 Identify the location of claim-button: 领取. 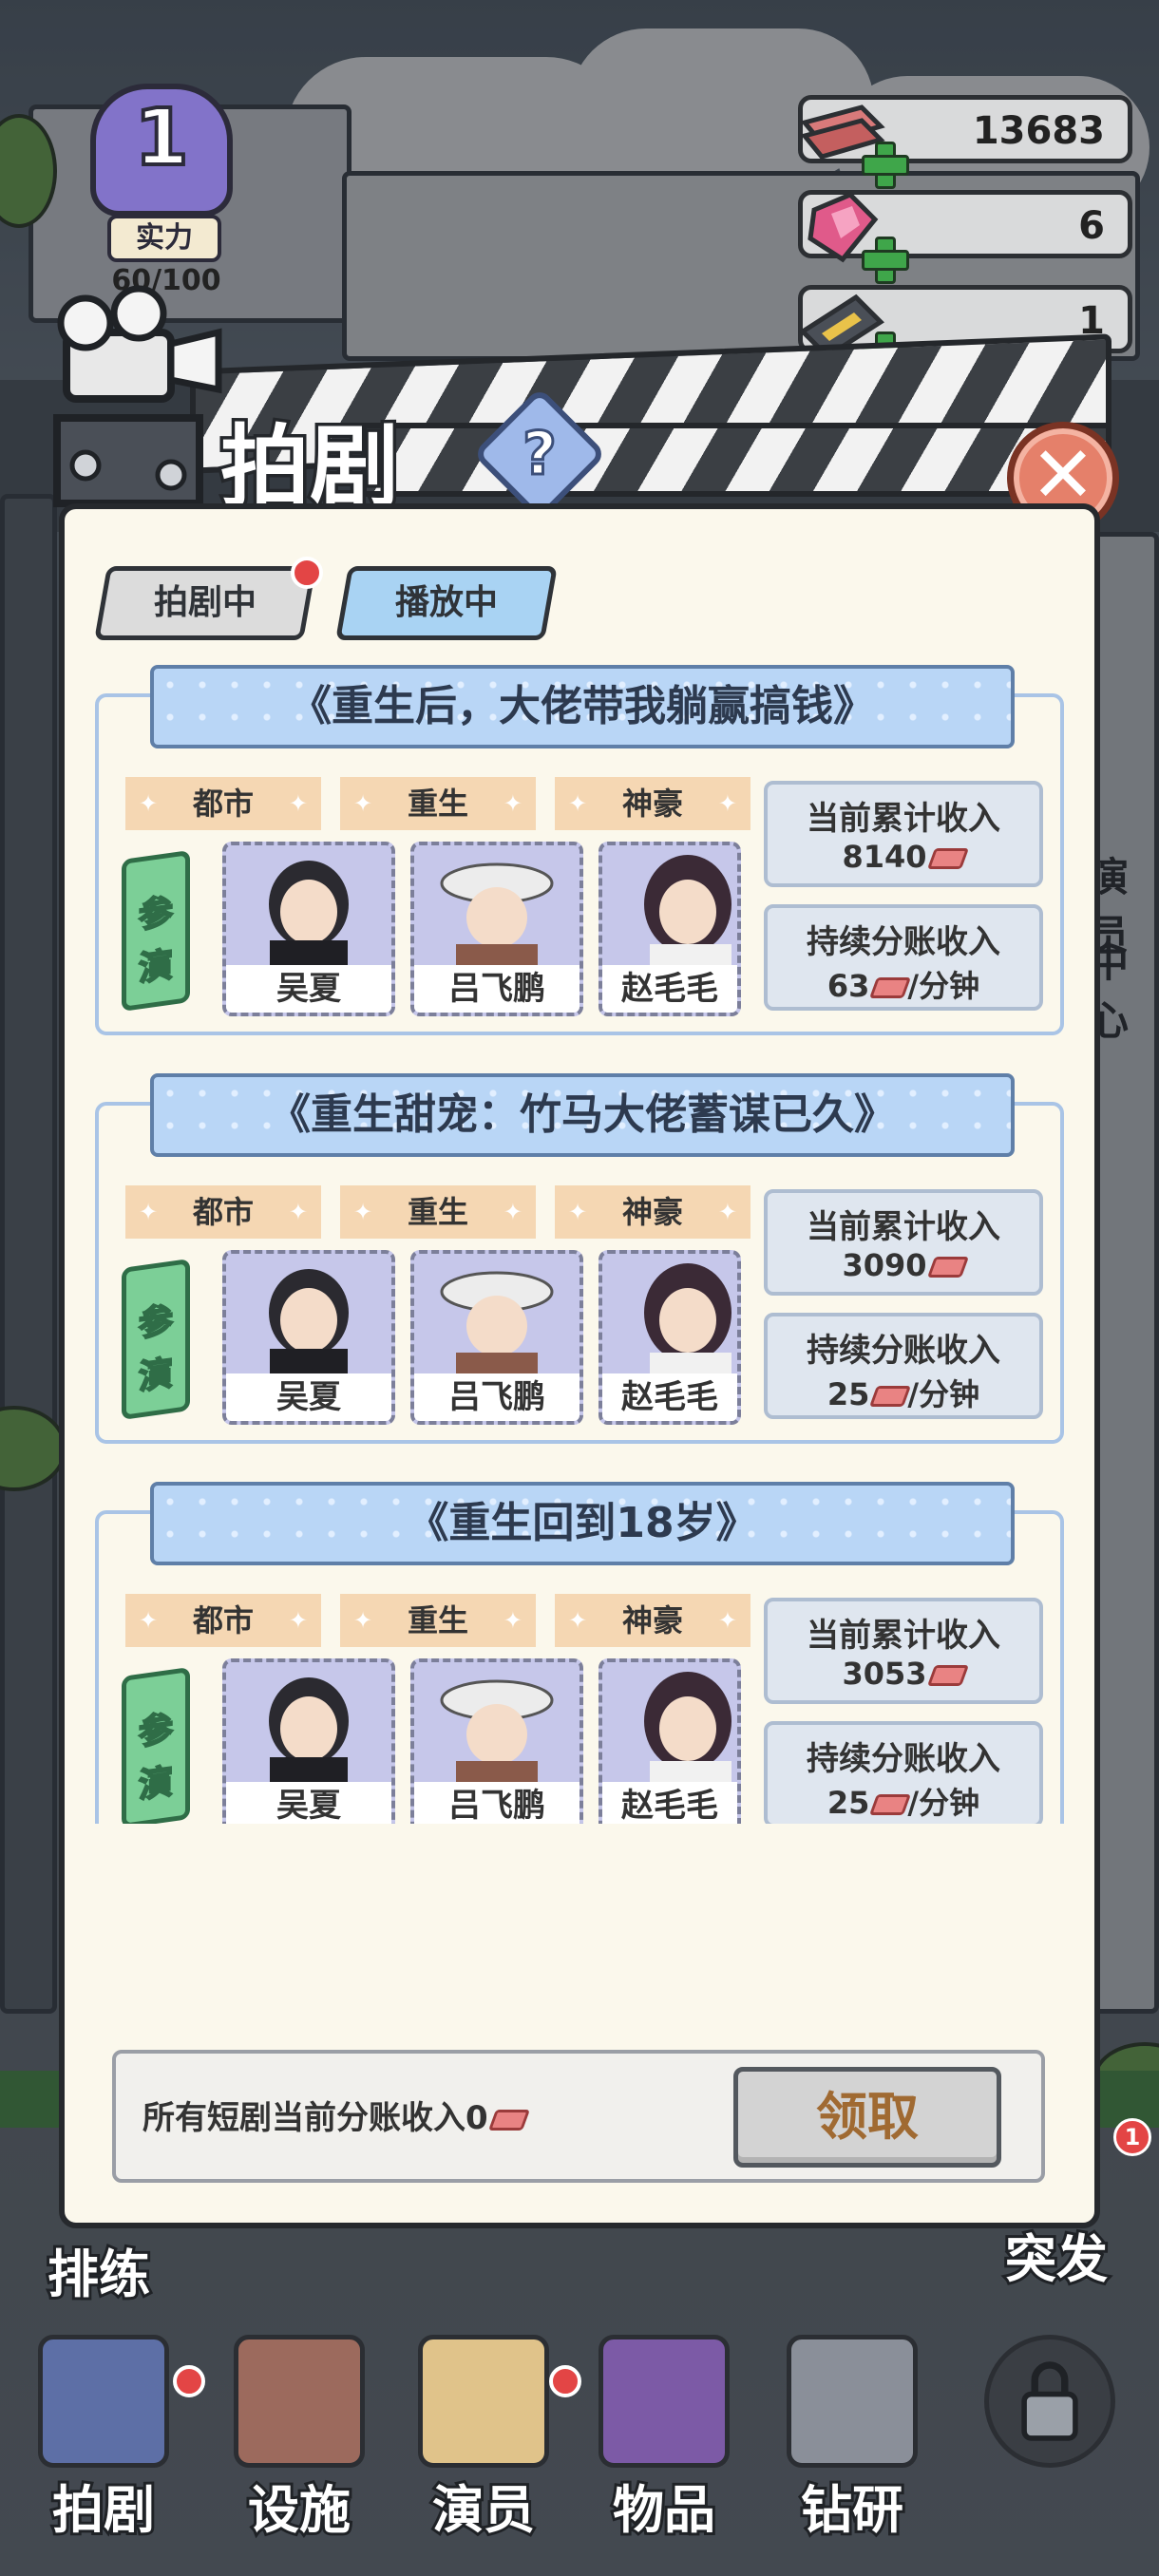
(867, 2117).